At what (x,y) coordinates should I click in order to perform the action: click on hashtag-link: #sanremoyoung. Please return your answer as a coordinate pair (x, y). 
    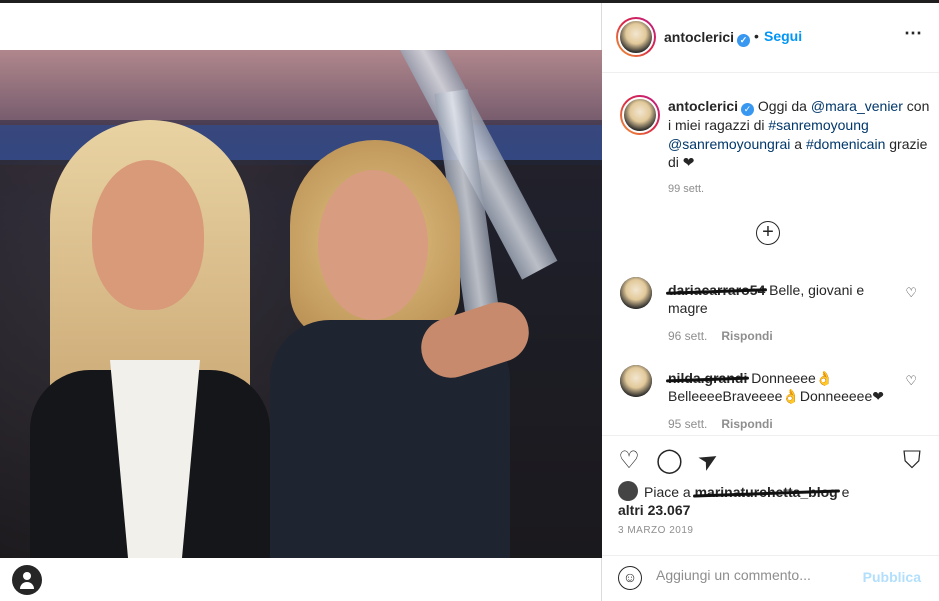
    Looking at the image, I should click on (818, 125).